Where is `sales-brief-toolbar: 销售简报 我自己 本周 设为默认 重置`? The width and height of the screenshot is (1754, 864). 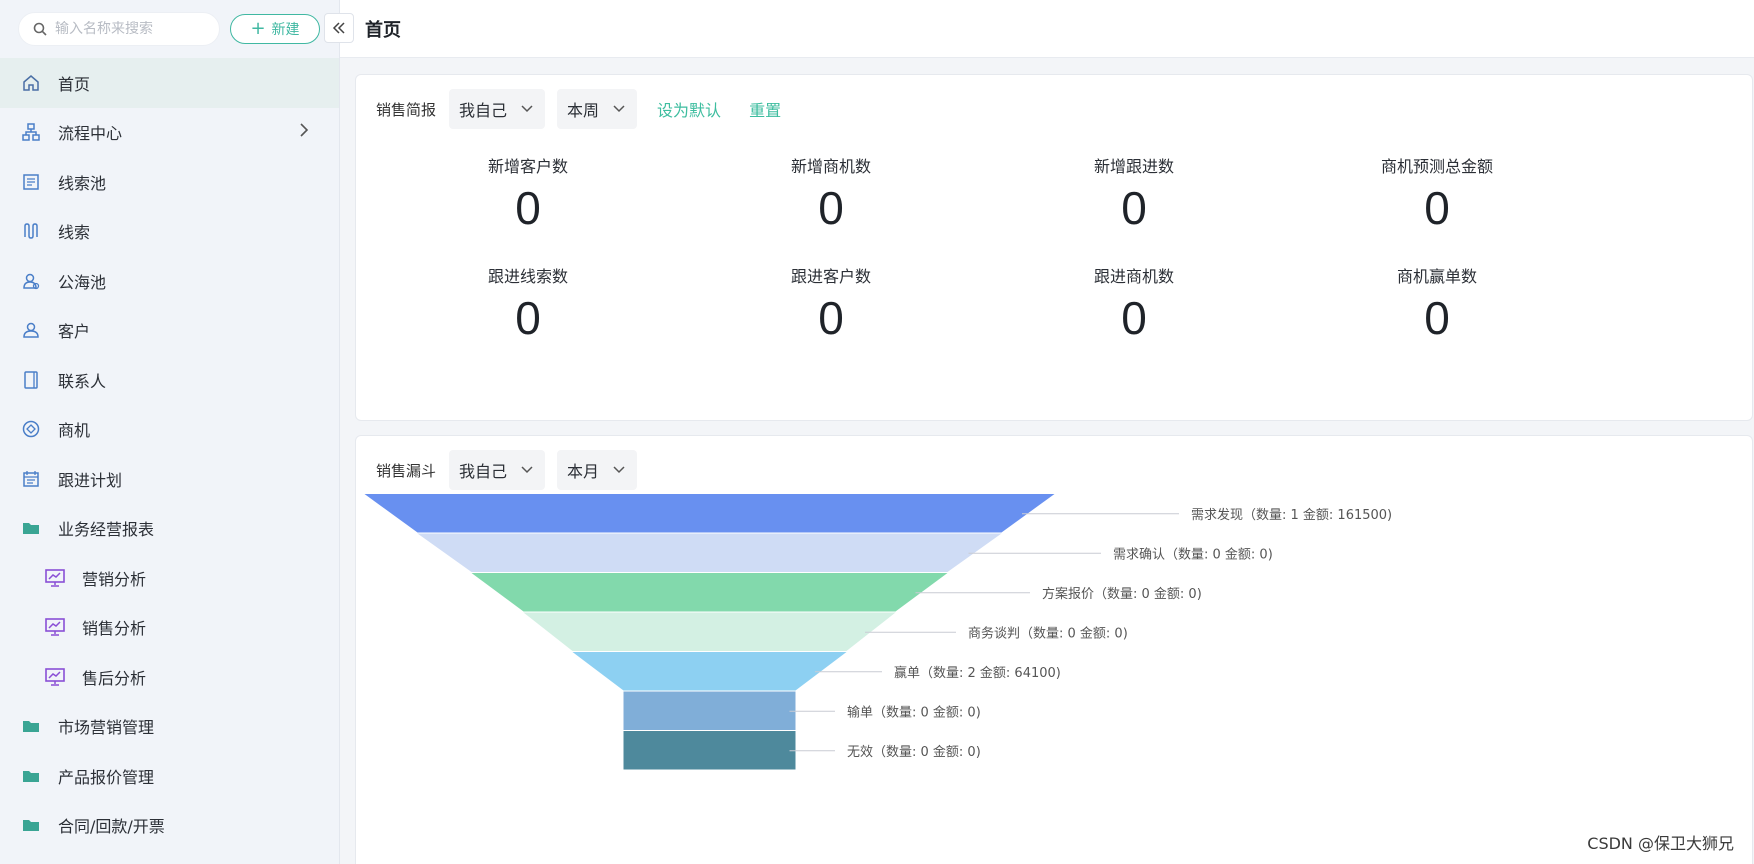
sales-brief-toolbar: 销售简报 我自己 本周 设为默认 重置 is located at coordinates (578, 109).